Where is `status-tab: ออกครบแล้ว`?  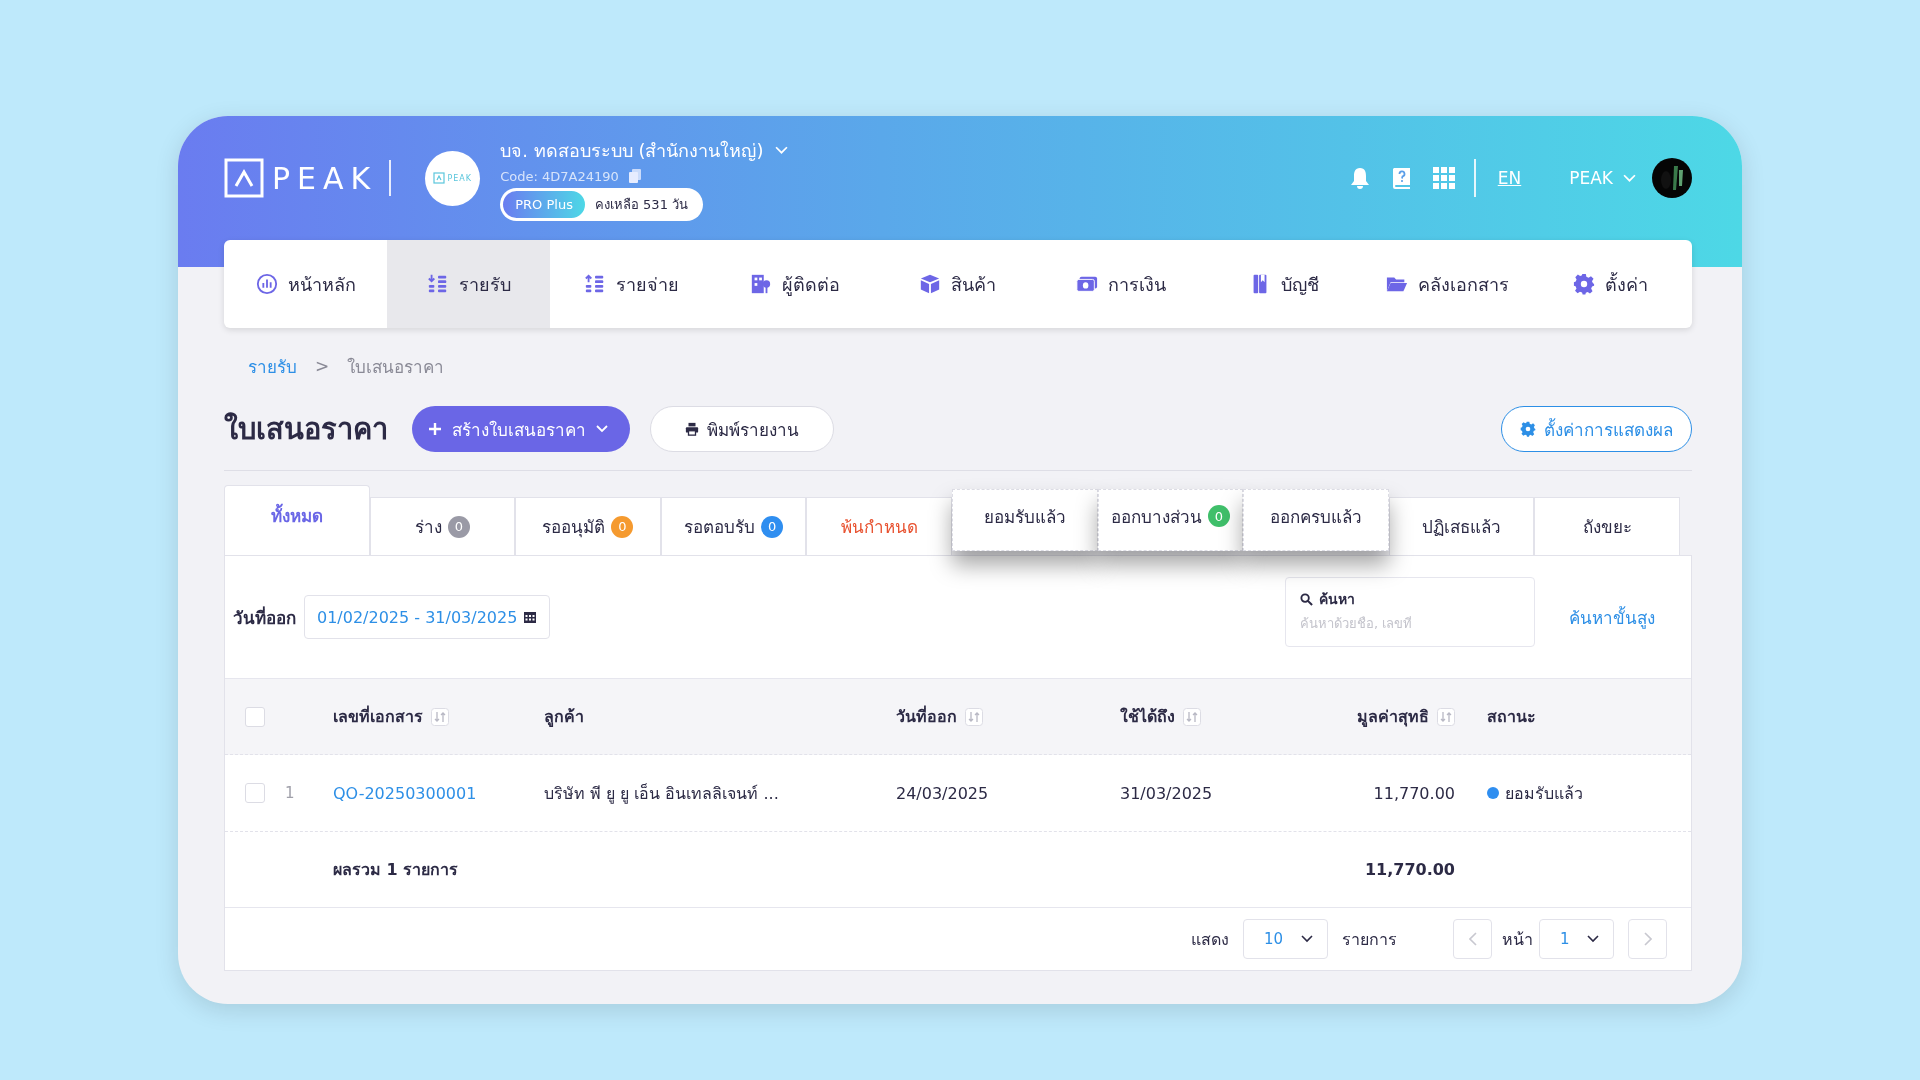 status-tab: ออกครบแล้ว is located at coordinates (1316, 520).